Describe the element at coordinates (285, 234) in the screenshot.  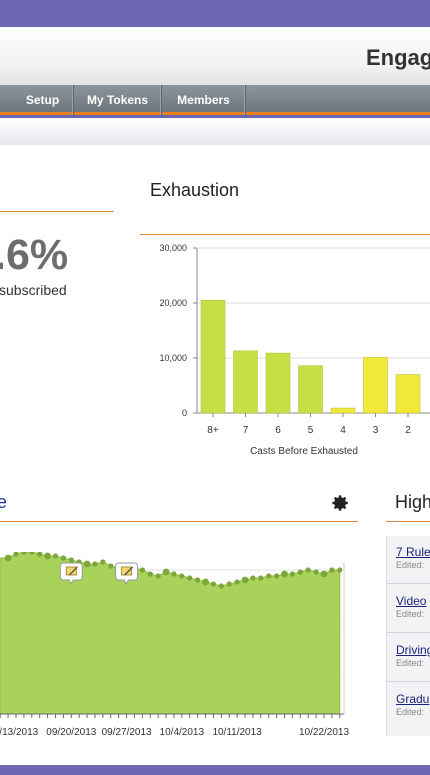
I see `exhaustion-divider` at that location.